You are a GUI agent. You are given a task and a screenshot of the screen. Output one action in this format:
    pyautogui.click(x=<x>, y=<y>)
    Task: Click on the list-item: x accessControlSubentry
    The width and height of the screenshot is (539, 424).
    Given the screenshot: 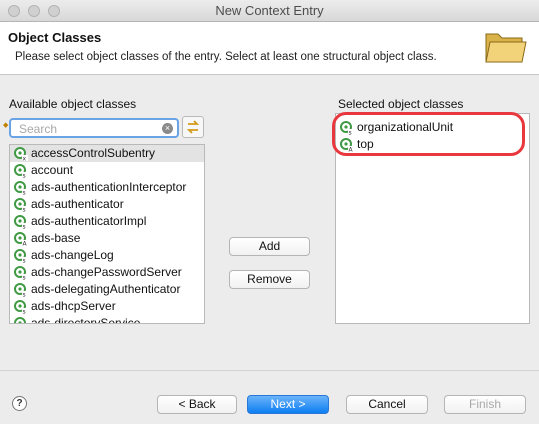 What is the action you would take?
    pyautogui.click(x=107, y=153)
    